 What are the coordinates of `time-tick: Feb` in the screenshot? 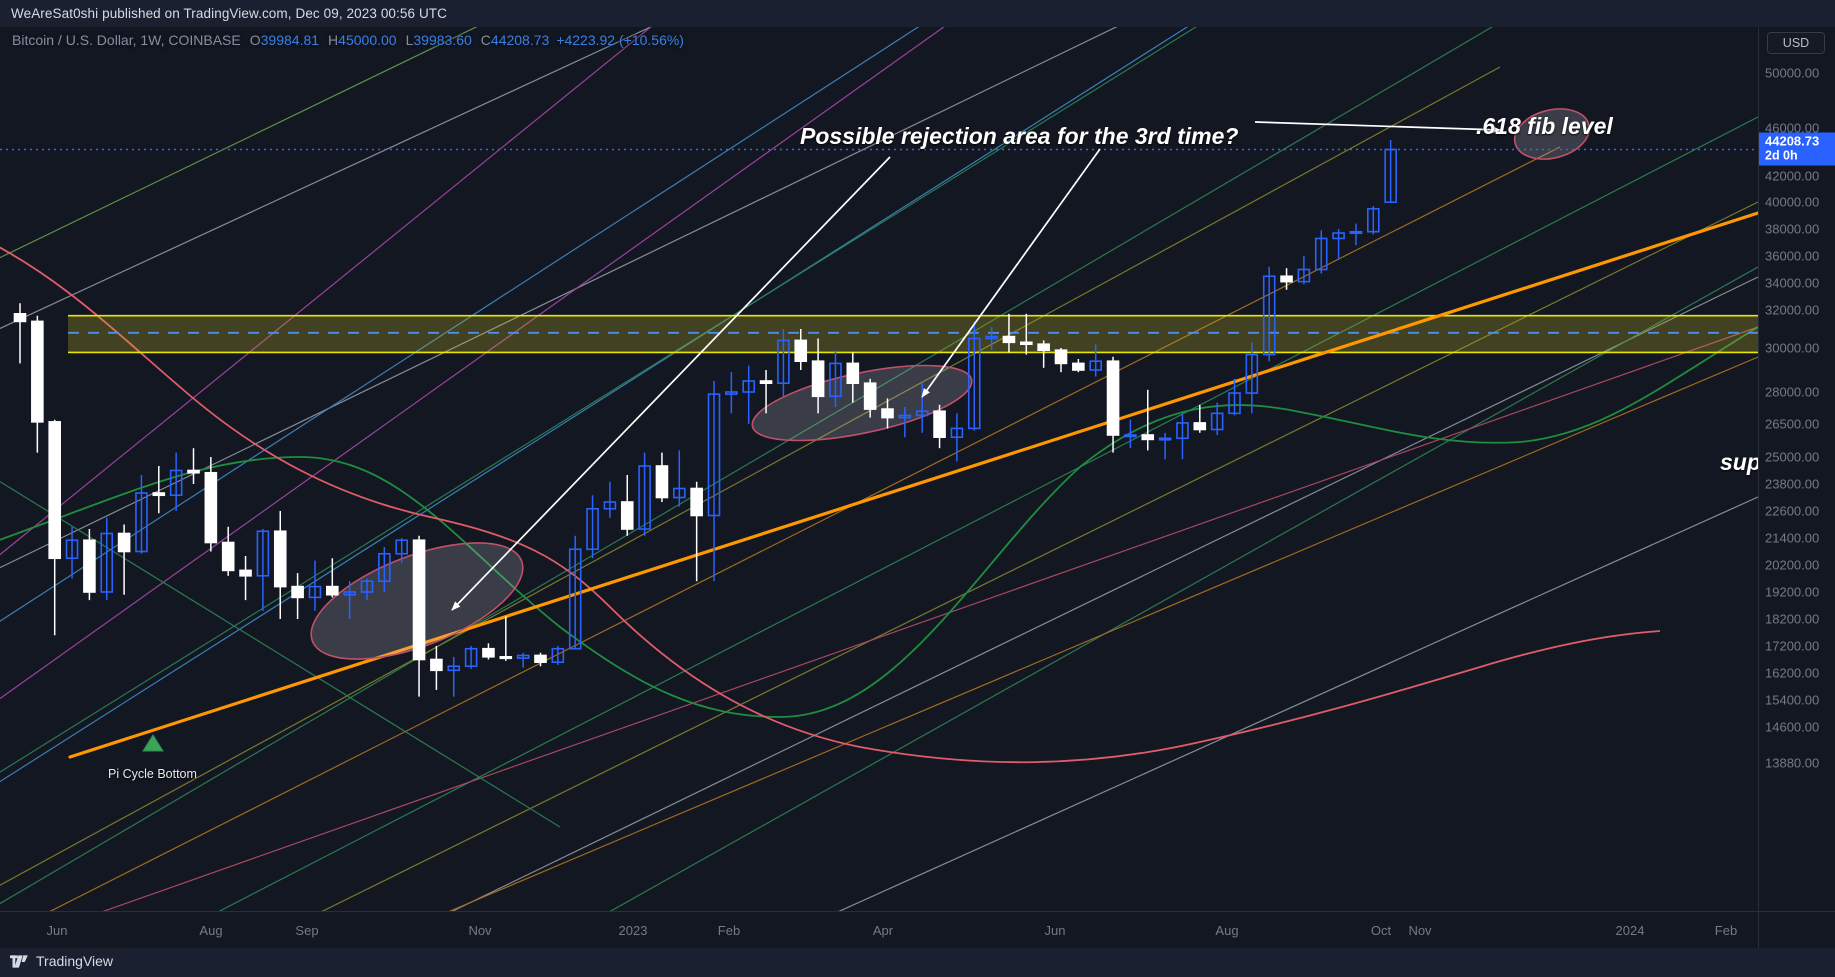 It's located at (1726, 930).